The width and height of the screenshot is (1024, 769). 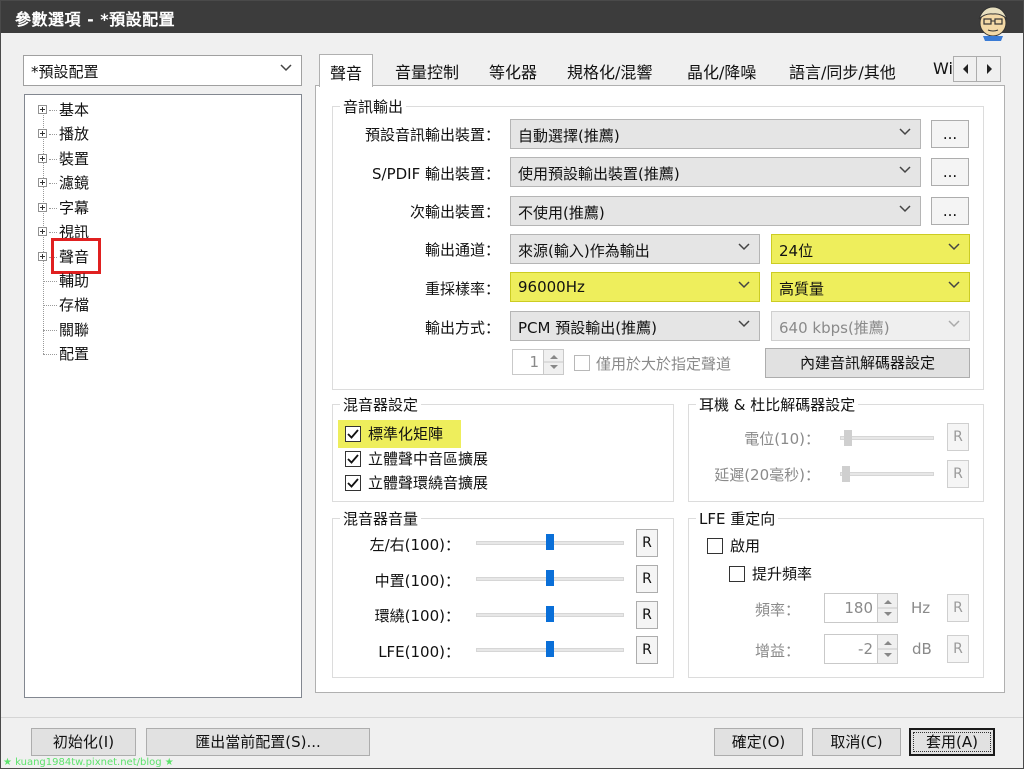 What do you see at coordinates (513, 71) in the screenshot?
I see `tab-equalizer: 等化器` at bounding box center [513, 71].